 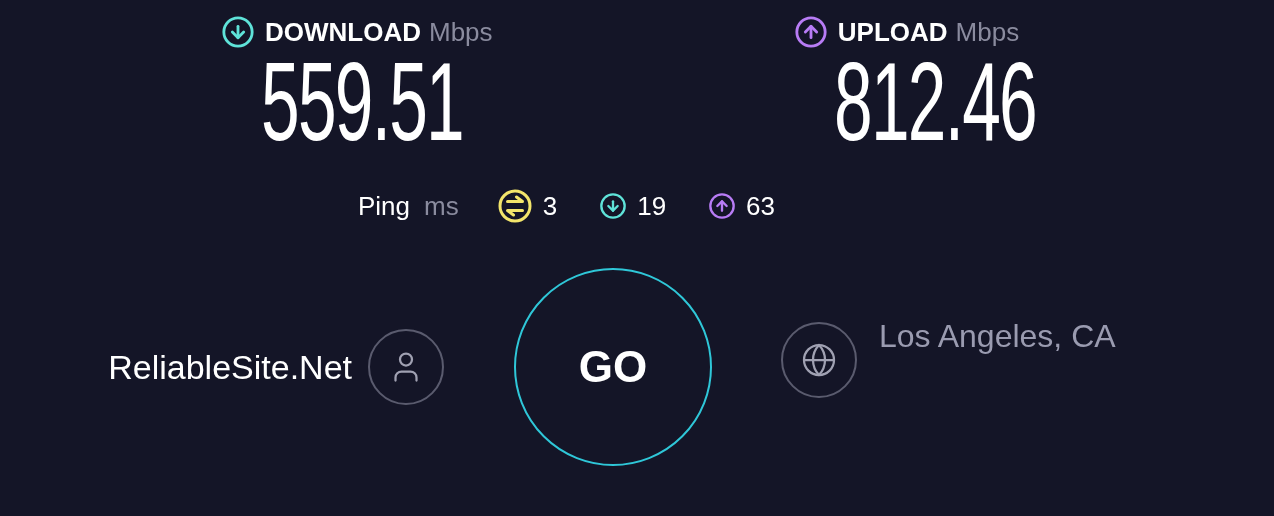 I want to click on ping-value: 19, so click(x=652, y=206).